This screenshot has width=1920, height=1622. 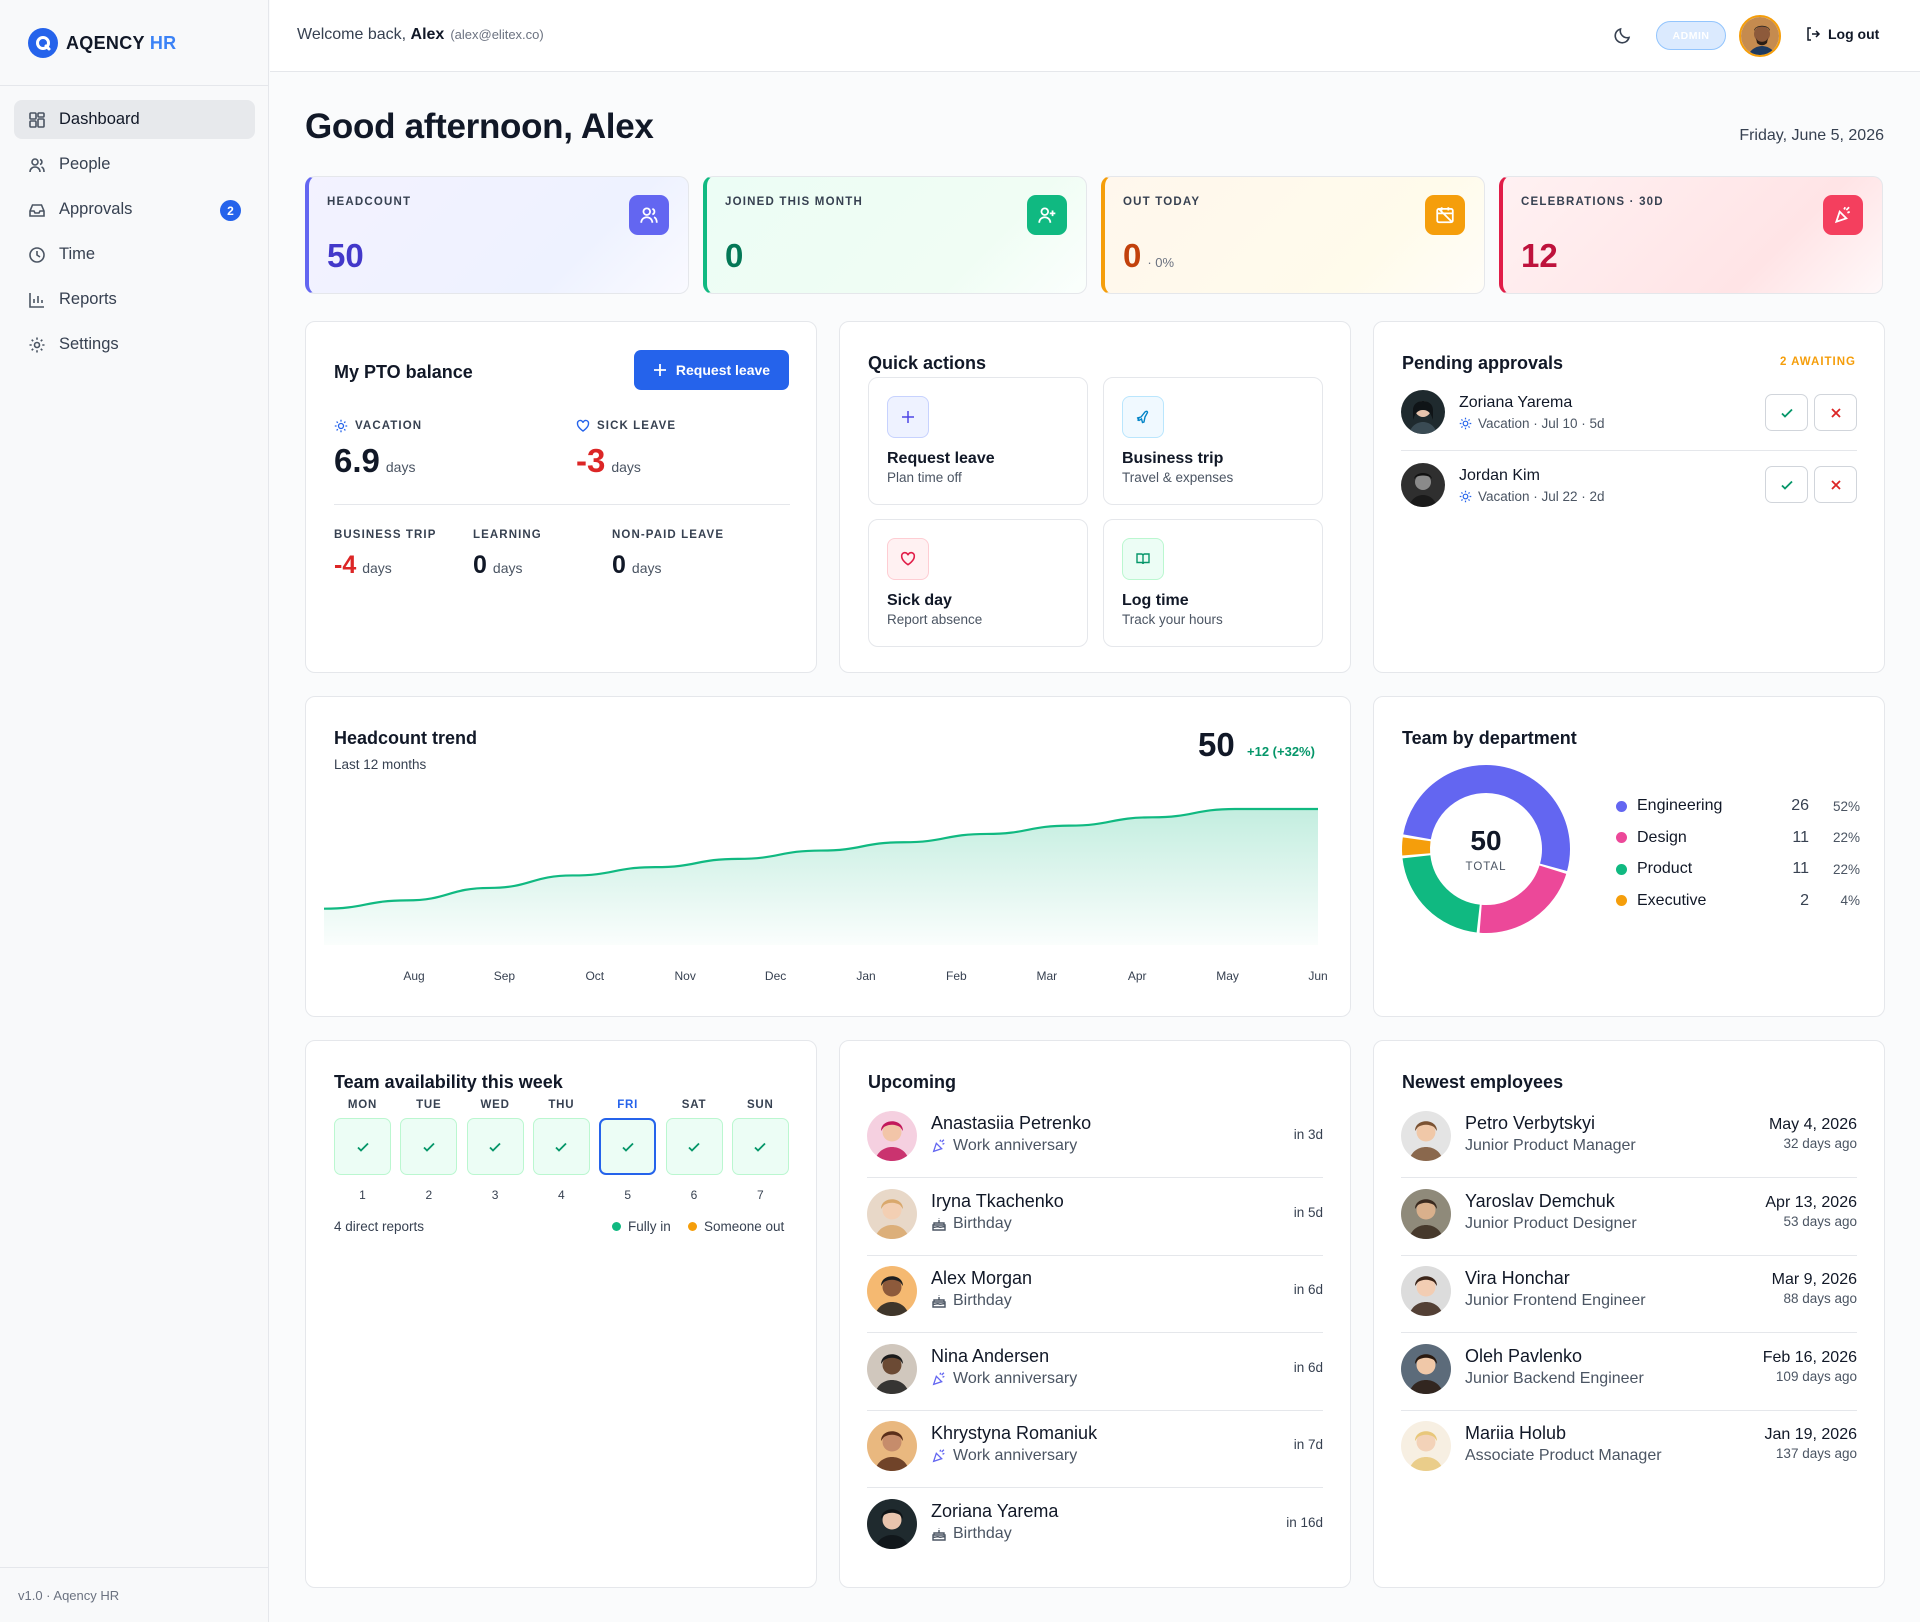 I want to click on dashboard-icon, so click(x=37, y=119).